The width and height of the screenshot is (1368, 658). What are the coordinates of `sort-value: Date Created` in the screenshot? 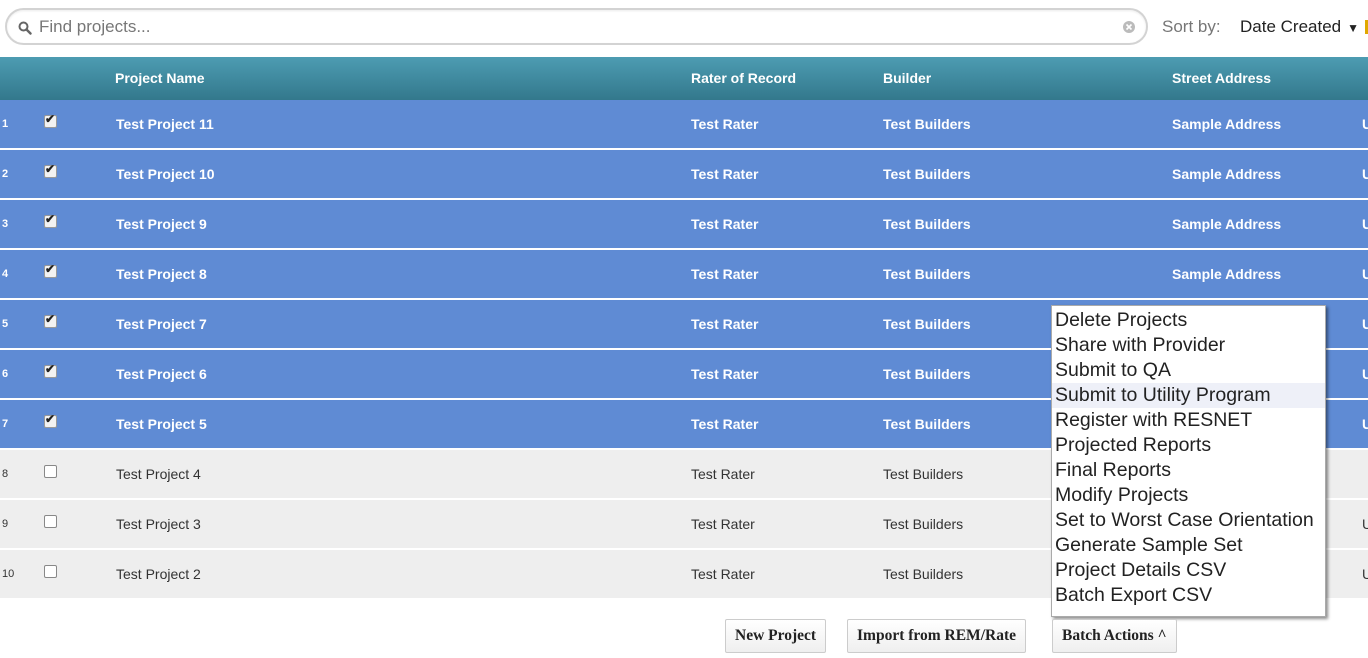 It's located at (1291, 26).